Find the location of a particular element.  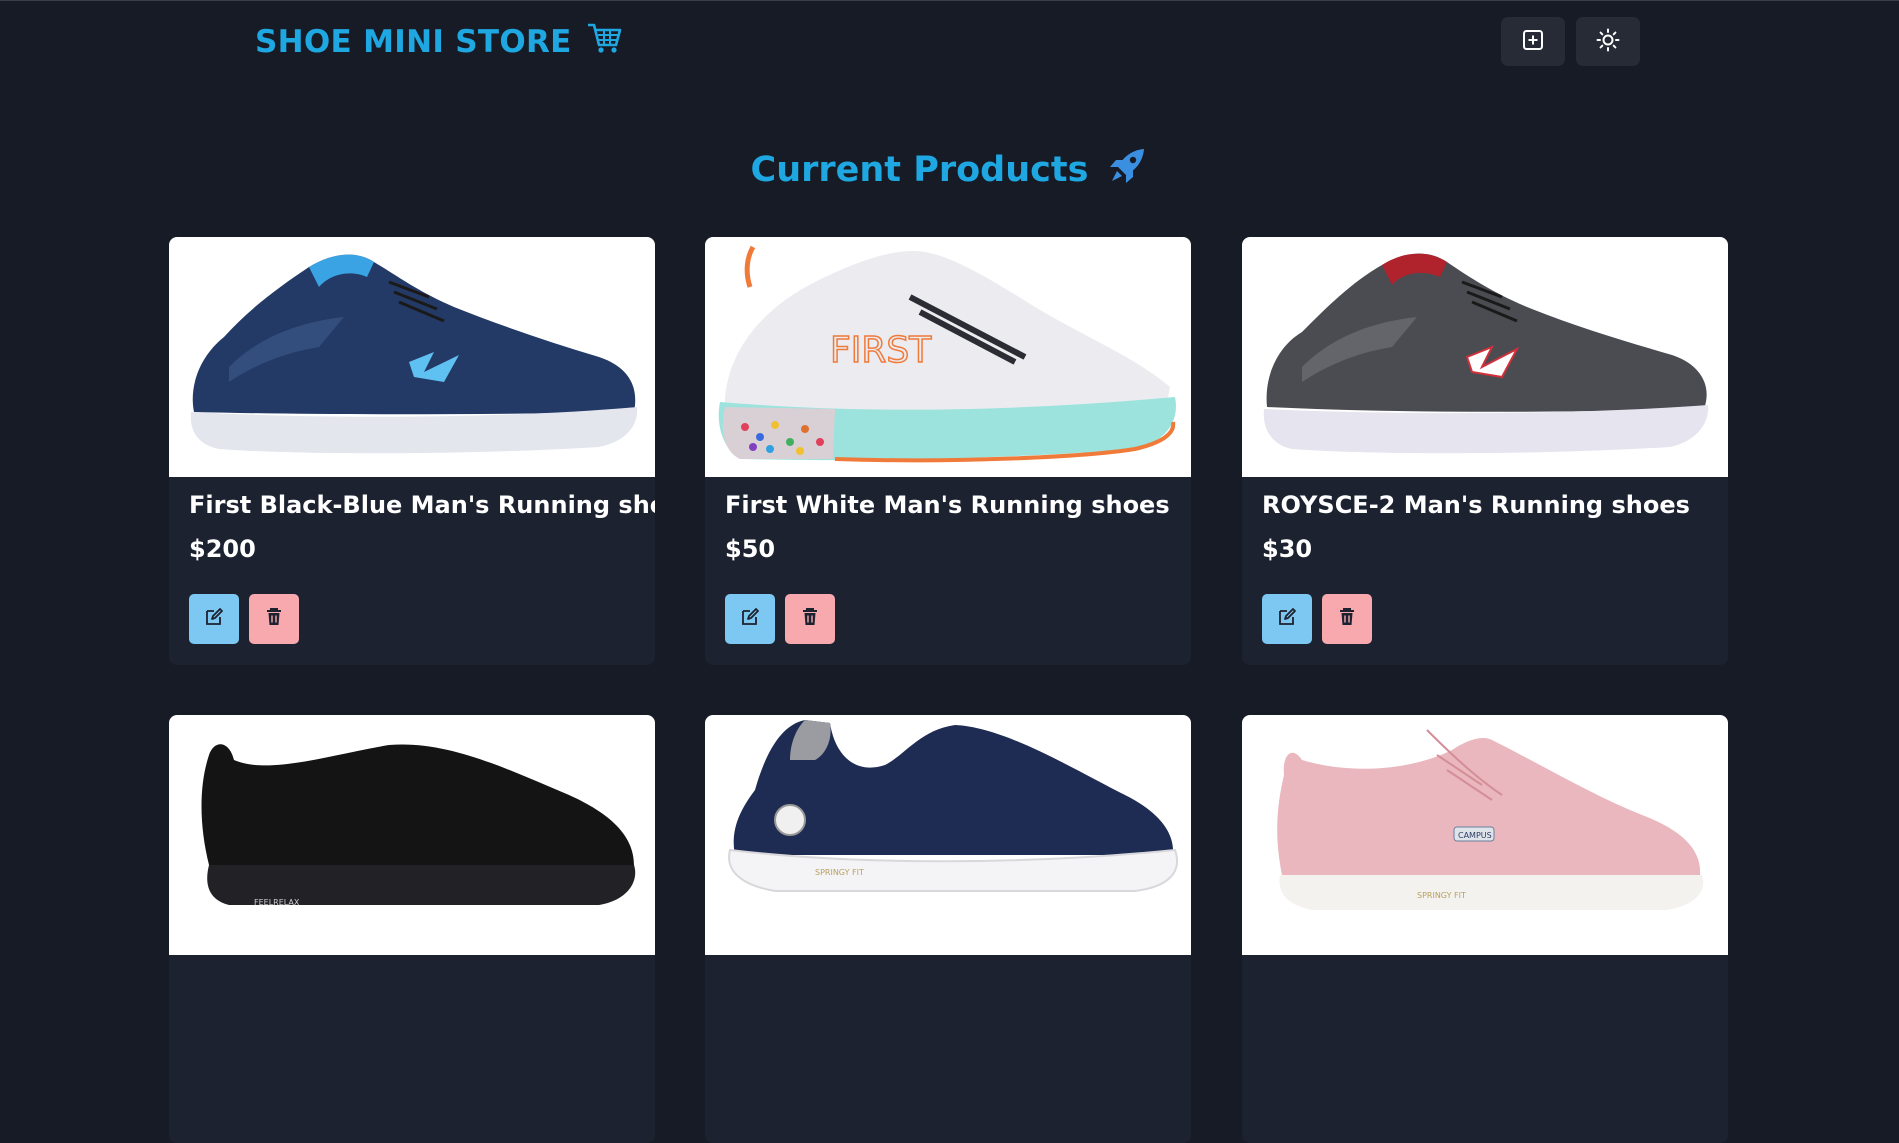

brand: SHOE MINI STORE is located at coordinates (438, 42).